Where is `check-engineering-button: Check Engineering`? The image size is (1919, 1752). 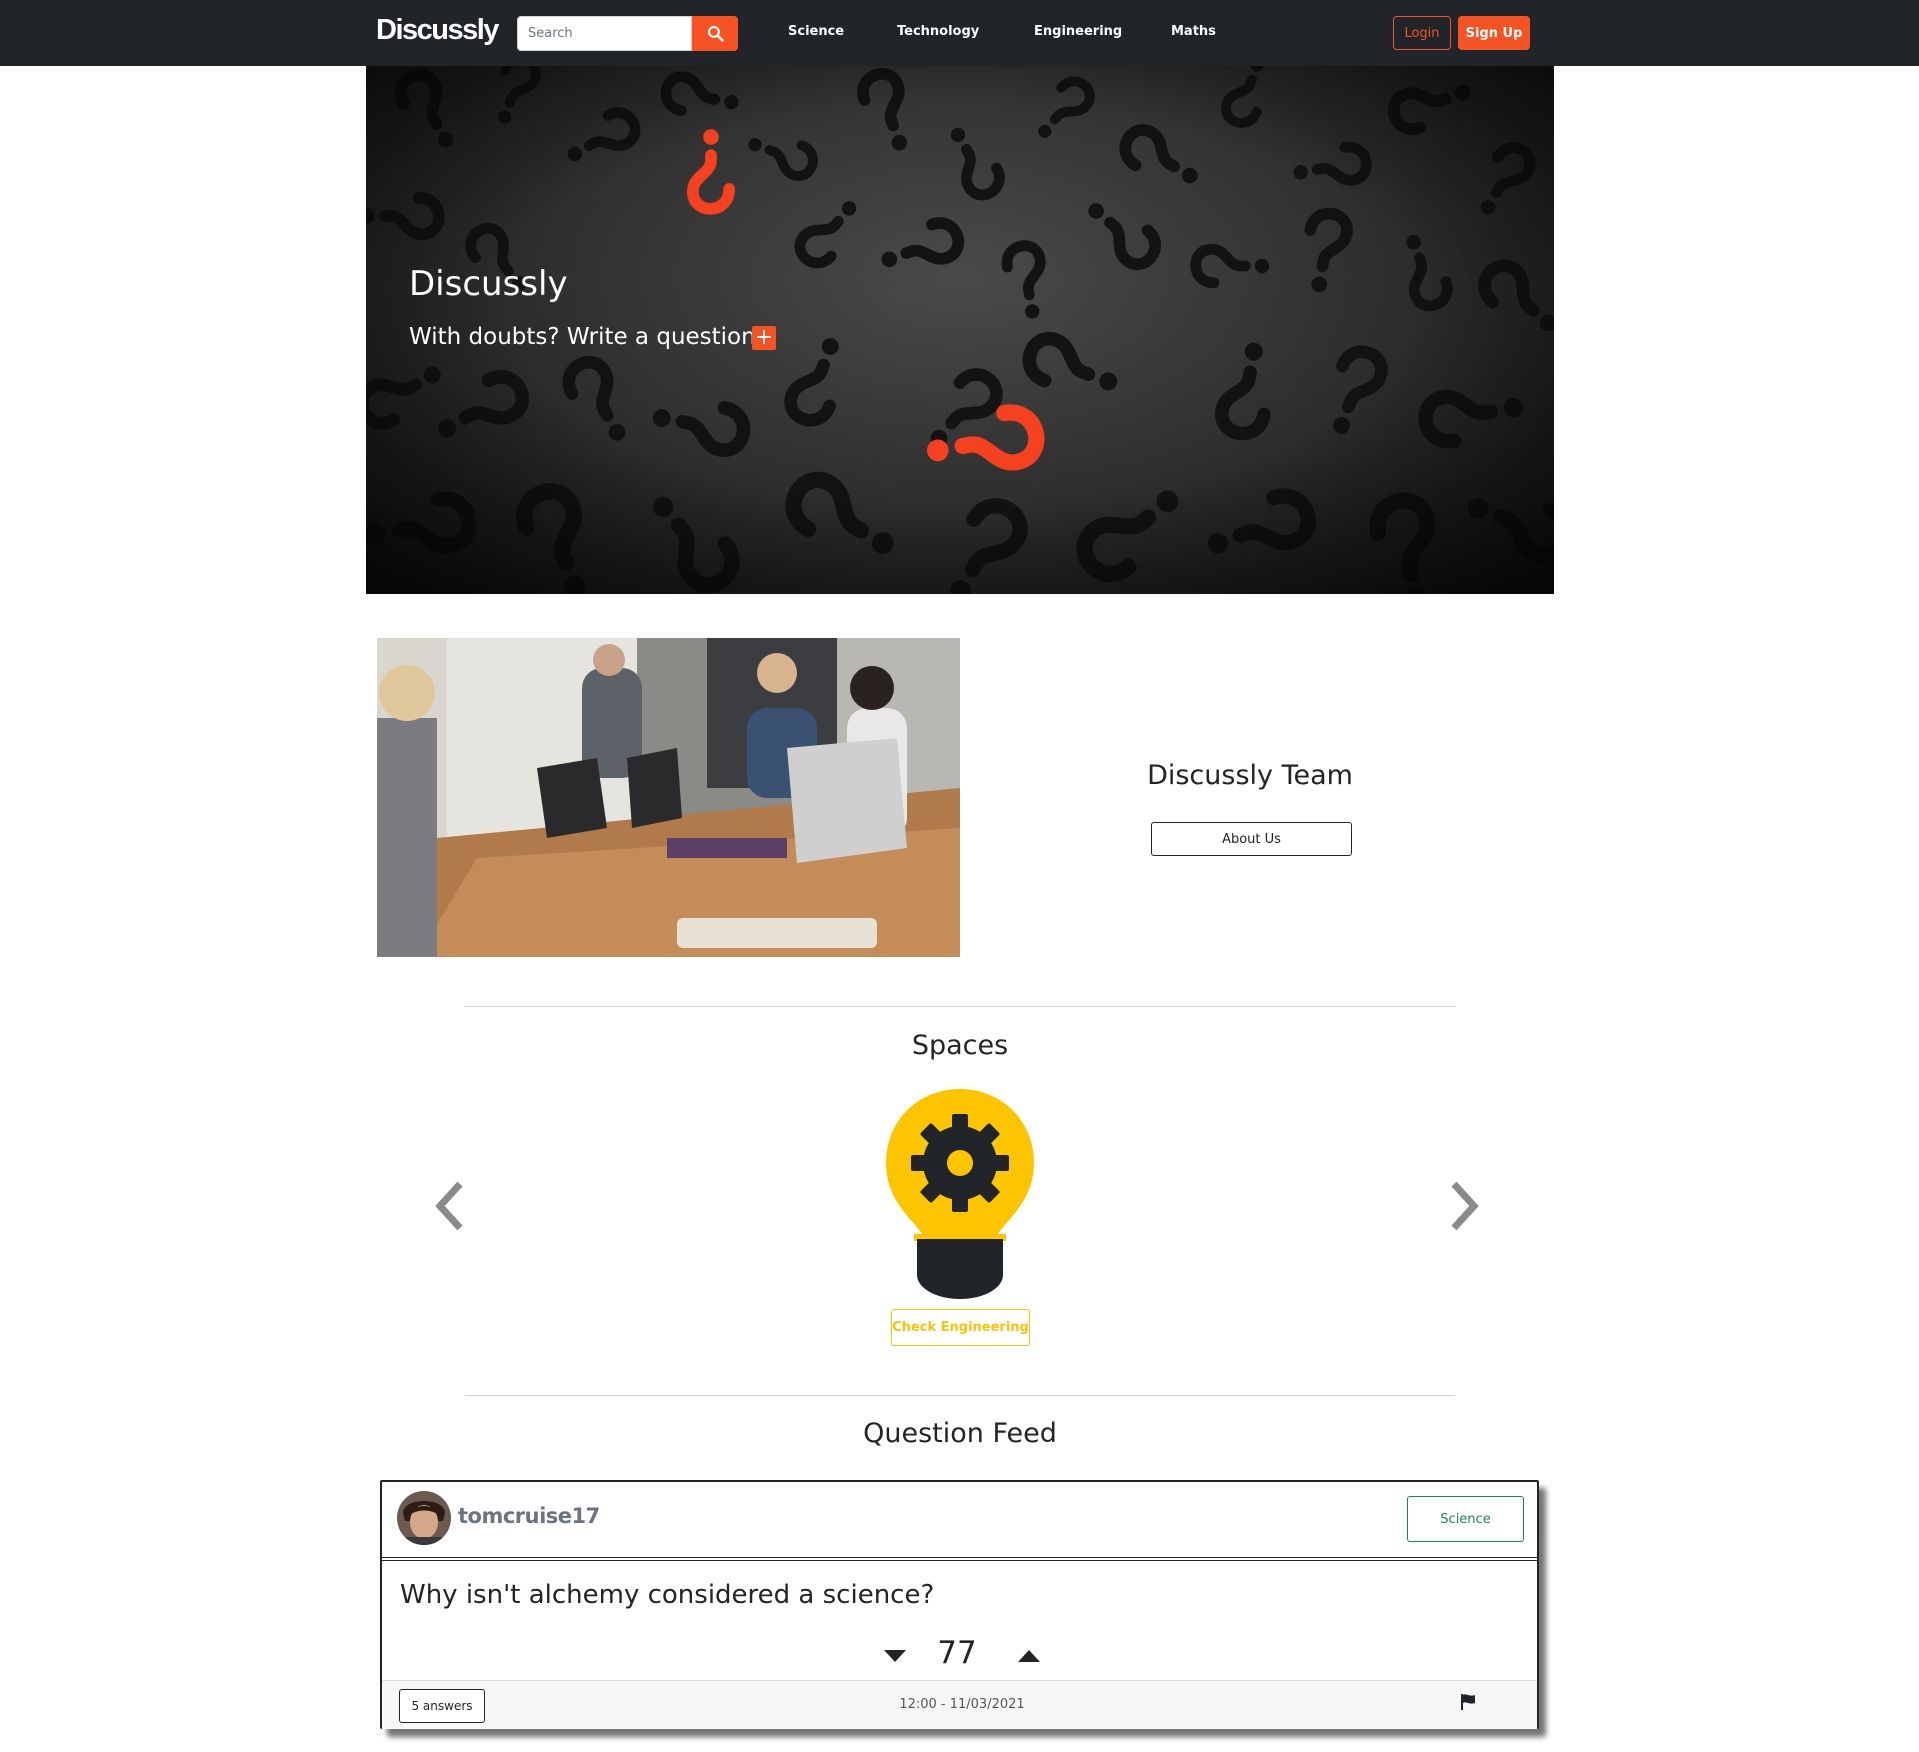
check-engineering-button: Check Engineering is located at coordinates (960, 1327).